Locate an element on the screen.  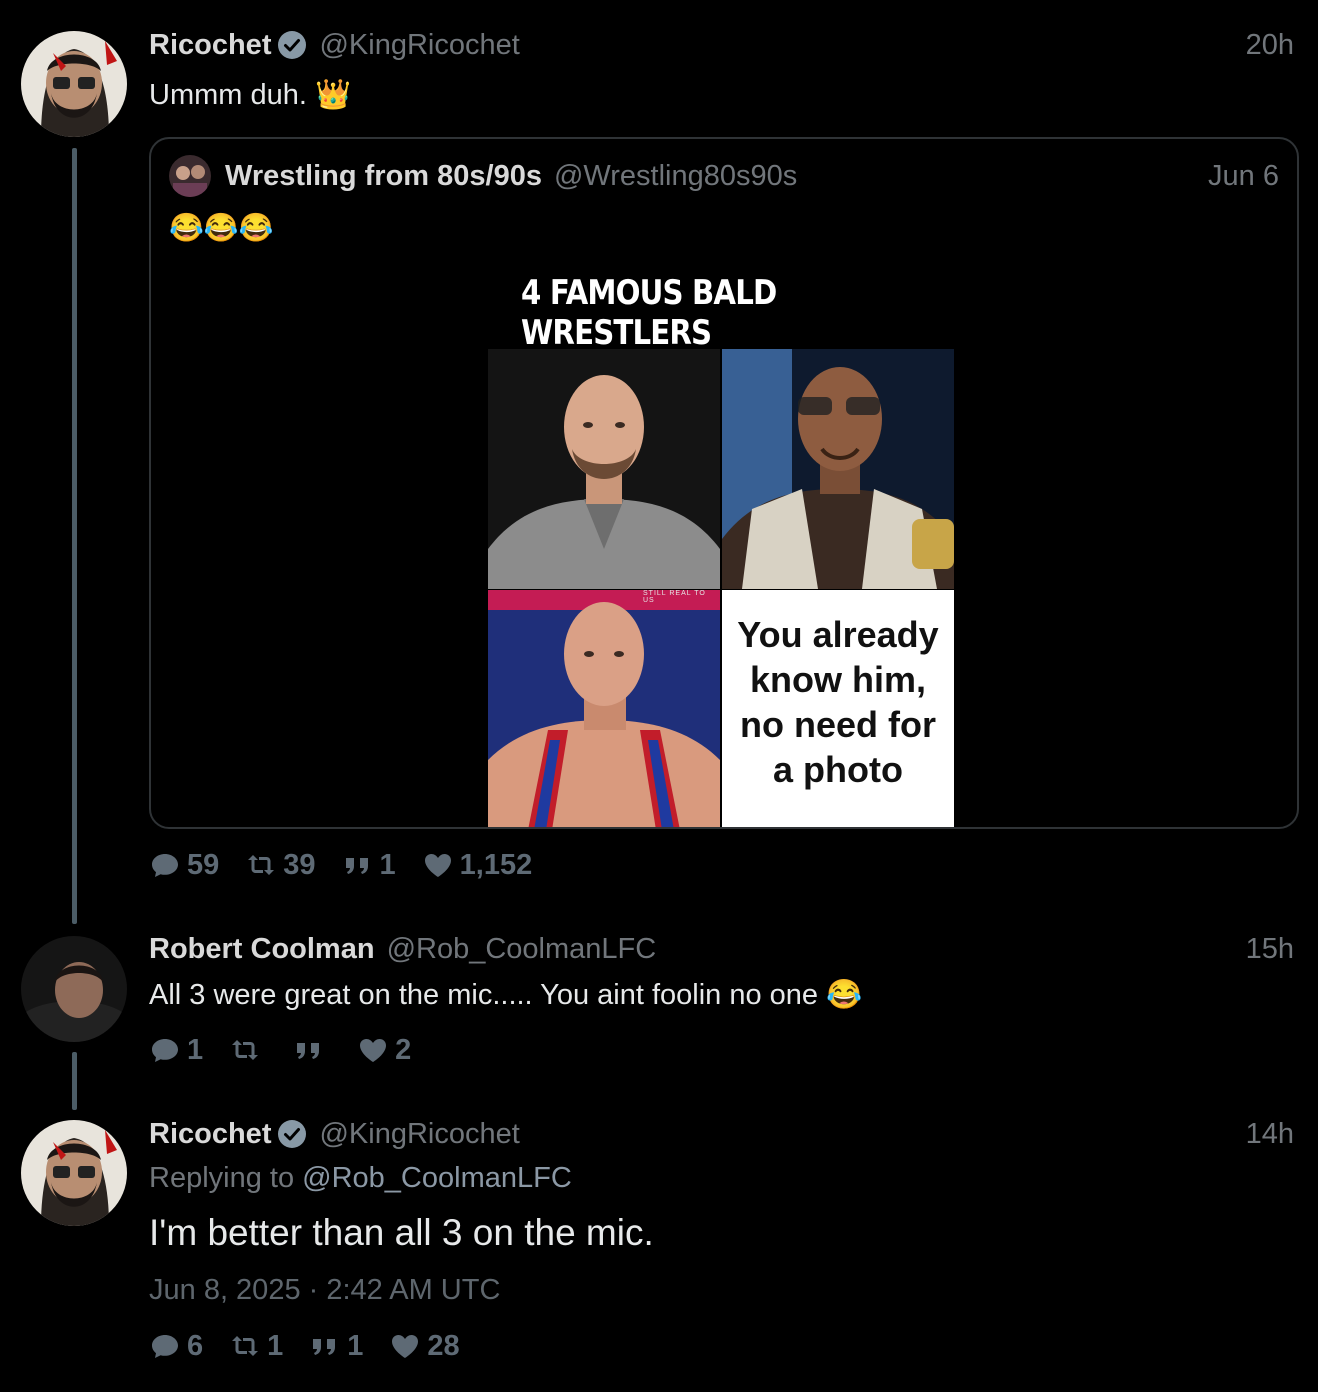
tweet-time: 15h is located at coordinates (1270, 949).